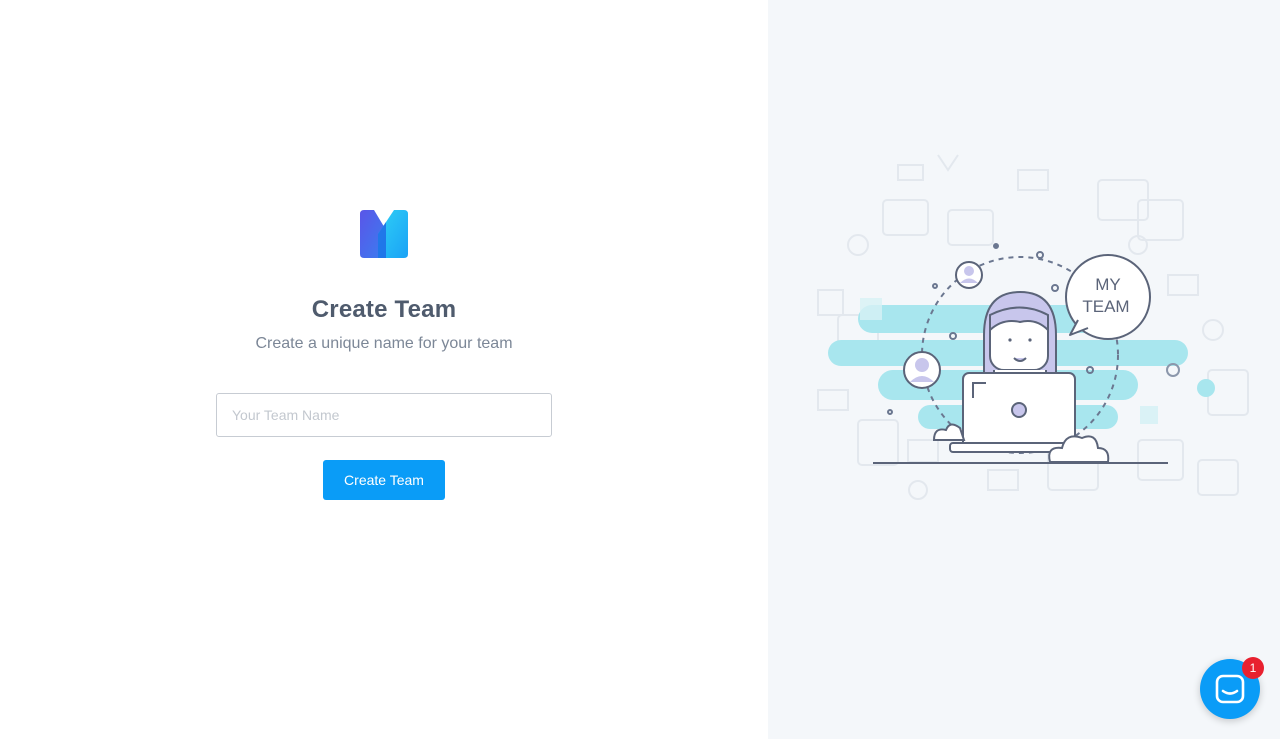 This screenshot has width=1280, height=739. I want to click on avatar-left, so click(922, 370).